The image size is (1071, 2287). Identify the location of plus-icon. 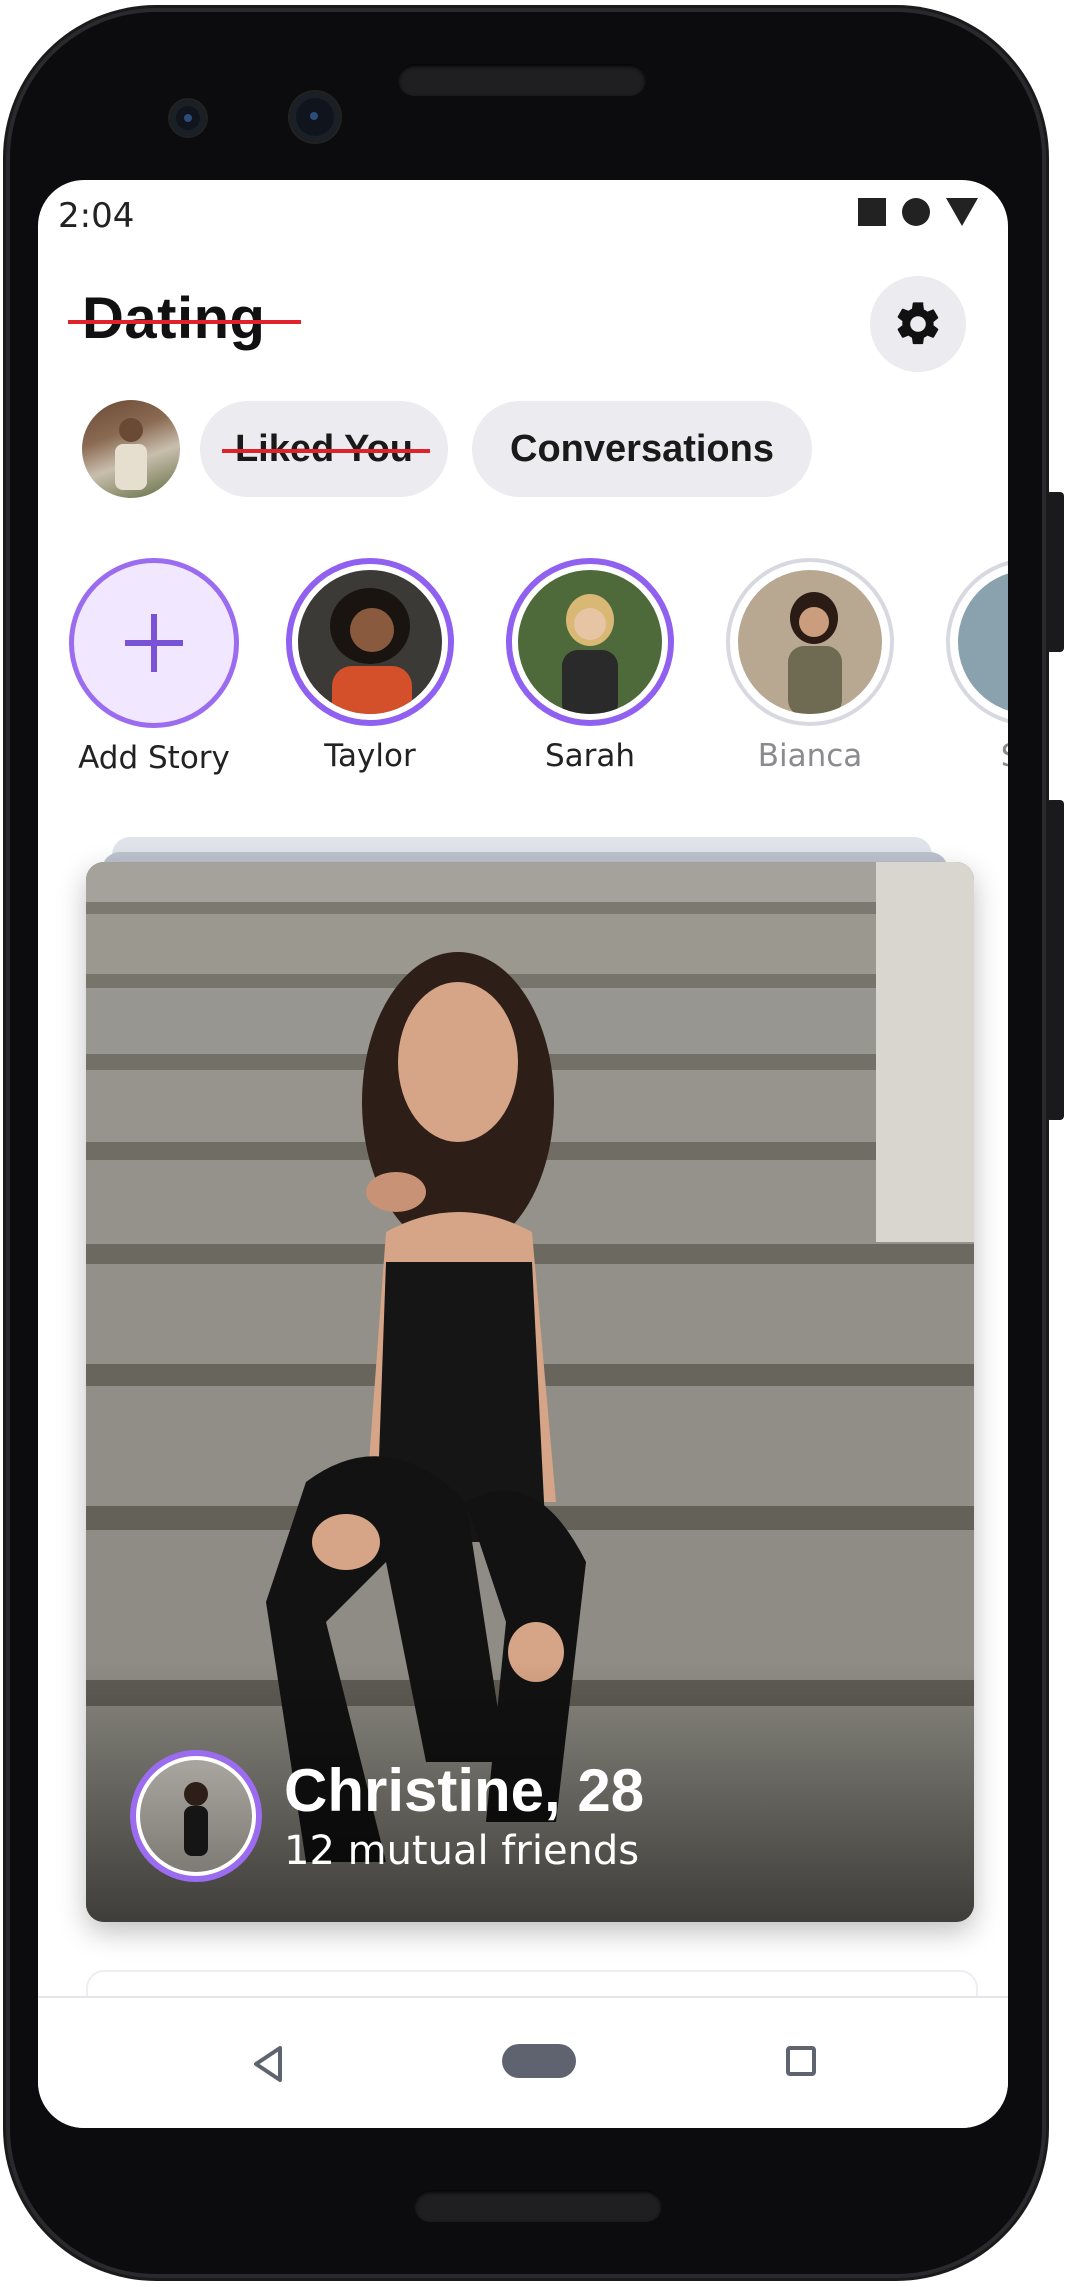
(154, 643).